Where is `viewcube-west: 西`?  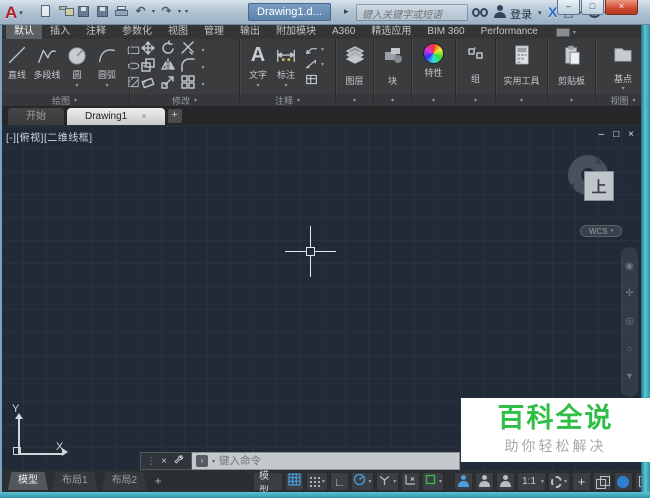
viewcube-west: 西 is located at coordinates (570, 187).